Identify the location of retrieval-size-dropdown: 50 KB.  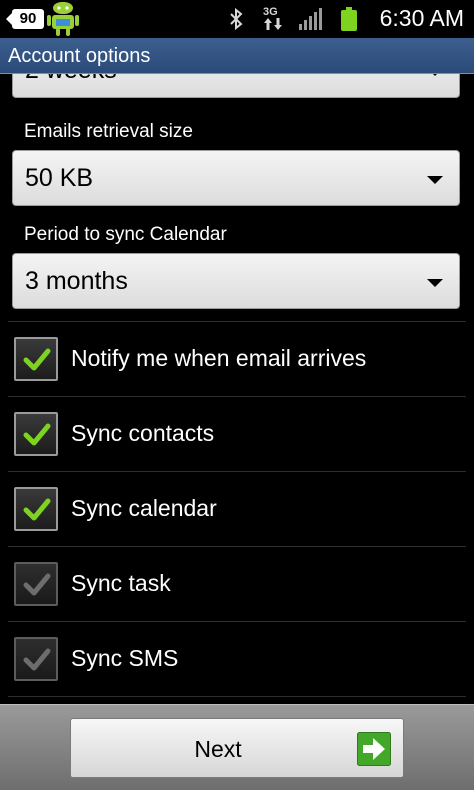
(236, 178).